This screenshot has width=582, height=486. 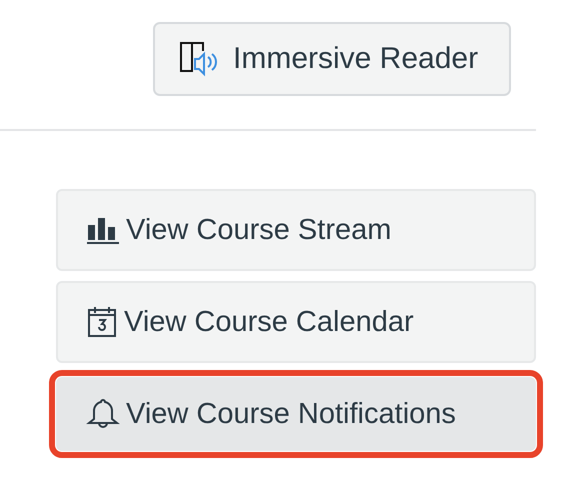 What do you see at coordinates (102, 322) in the screenshot?
I see `calendar-icon` at bounding box center [102, 322].